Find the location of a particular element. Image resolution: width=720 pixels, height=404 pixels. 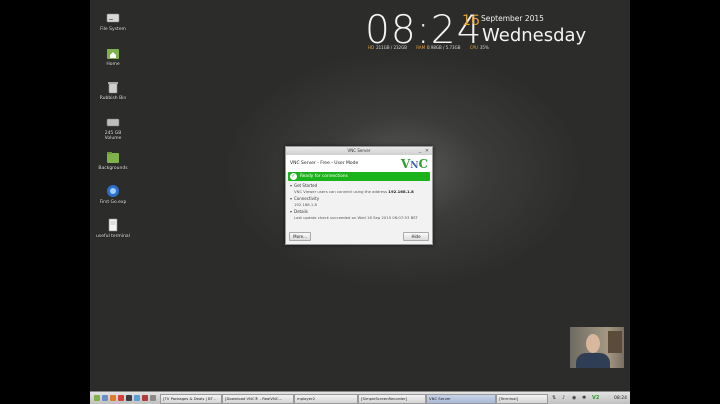

desktop-icon-first-go: First Go.exp is located at coordinates (113, 194).